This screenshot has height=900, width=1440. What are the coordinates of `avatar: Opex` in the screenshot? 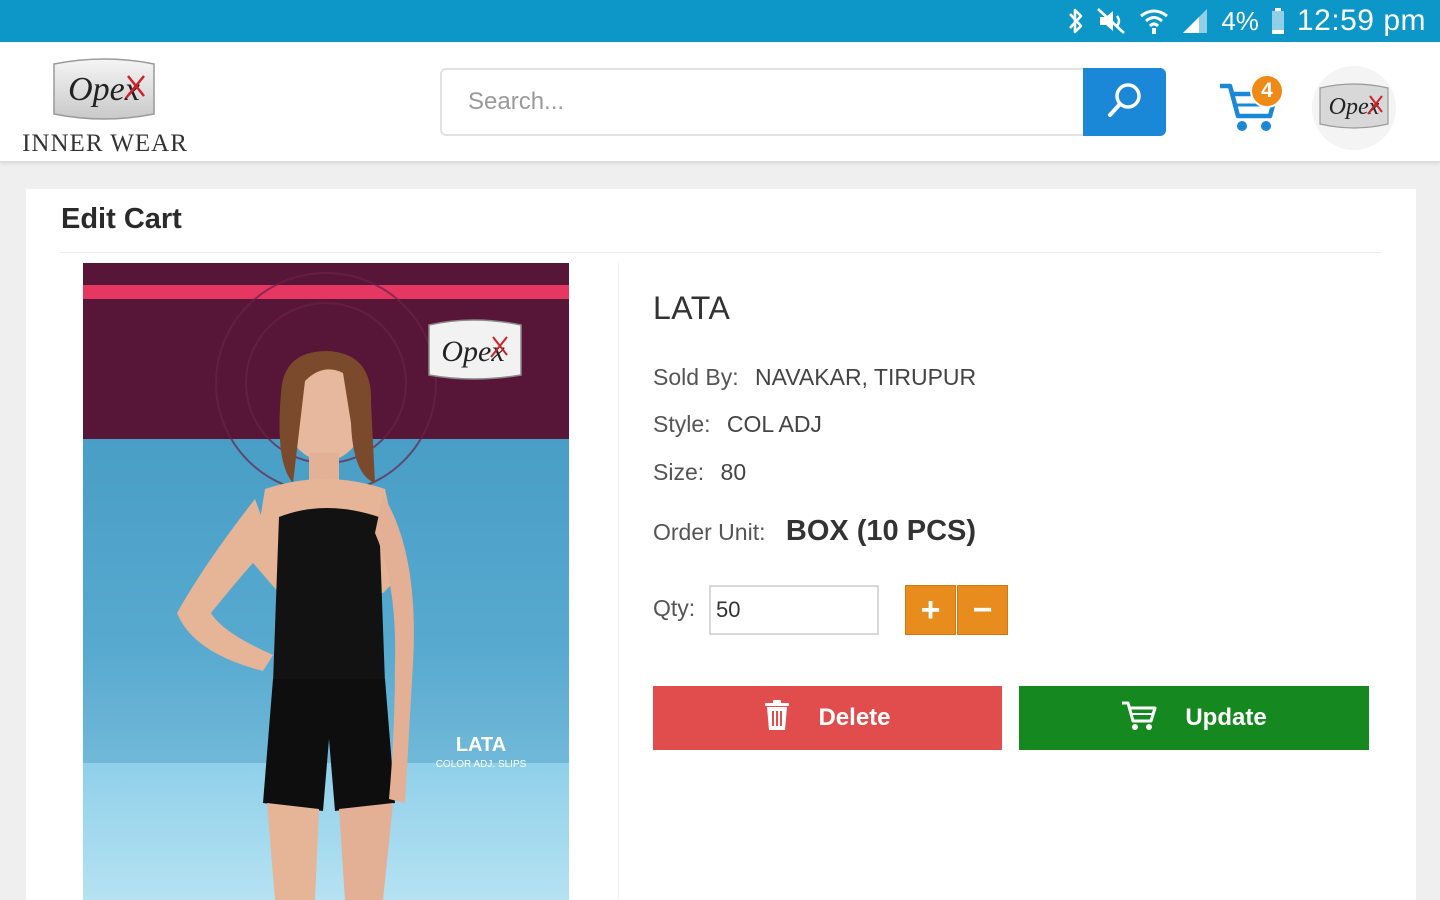 It's located at (1354, 108).